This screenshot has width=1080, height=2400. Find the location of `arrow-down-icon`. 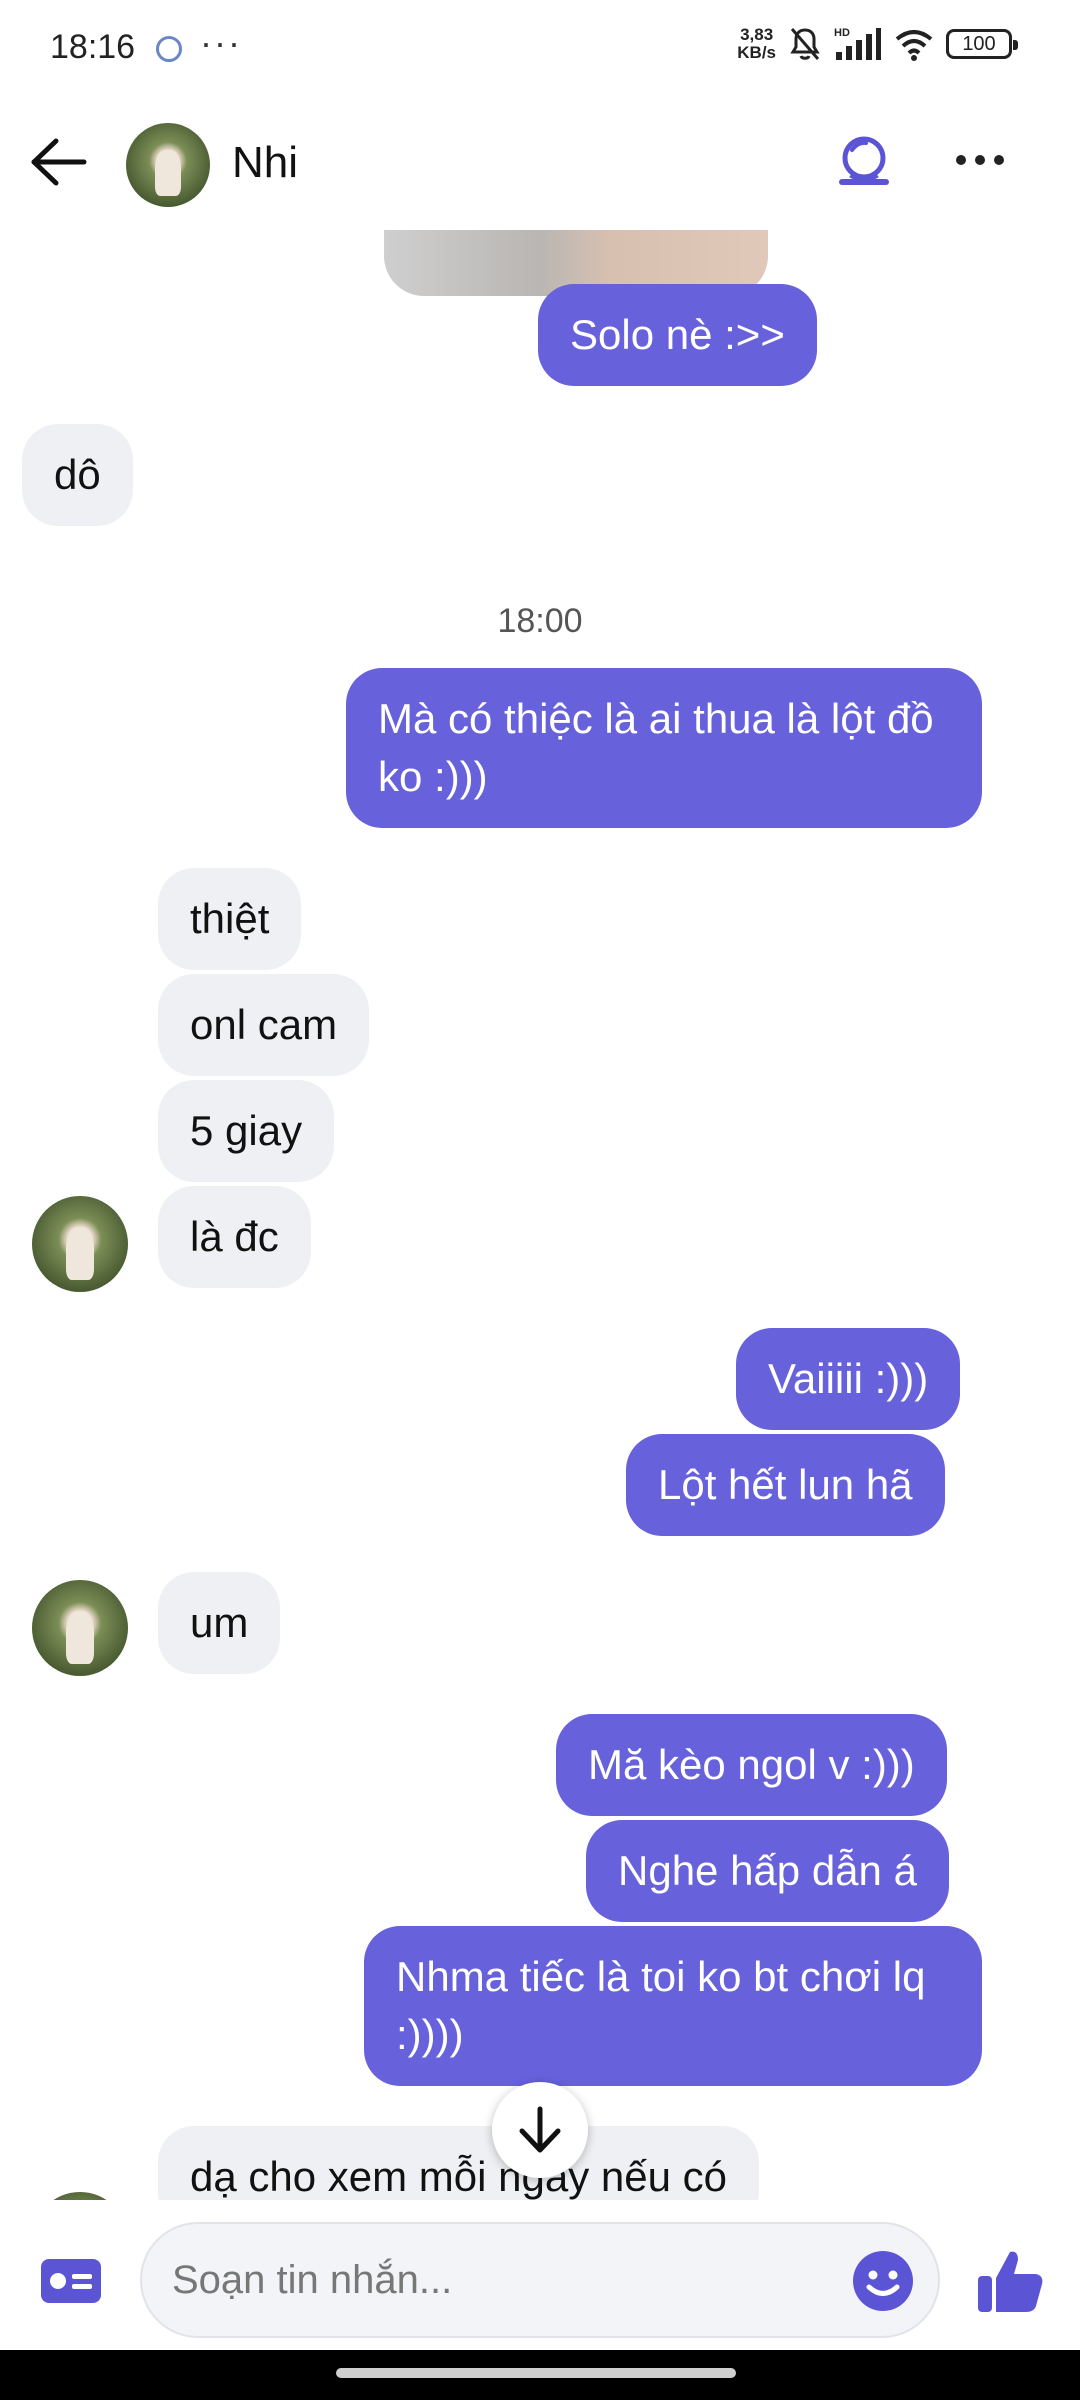

arrow-down-icon is located at coordinates (540, 2129).